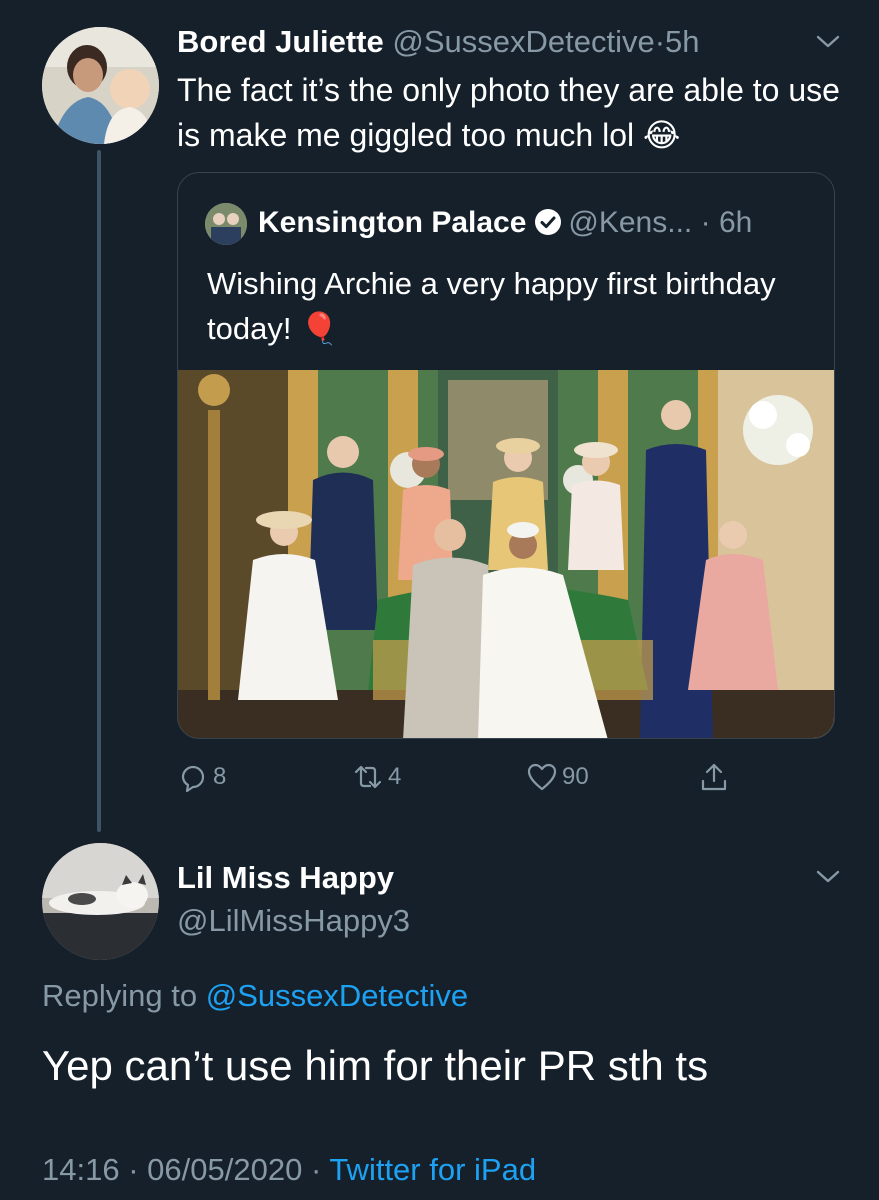  What do you see at coordinates (81, 1169) in the screenshot?
I see `tweet-time: 14:16` at bounding box center [81, 1169].